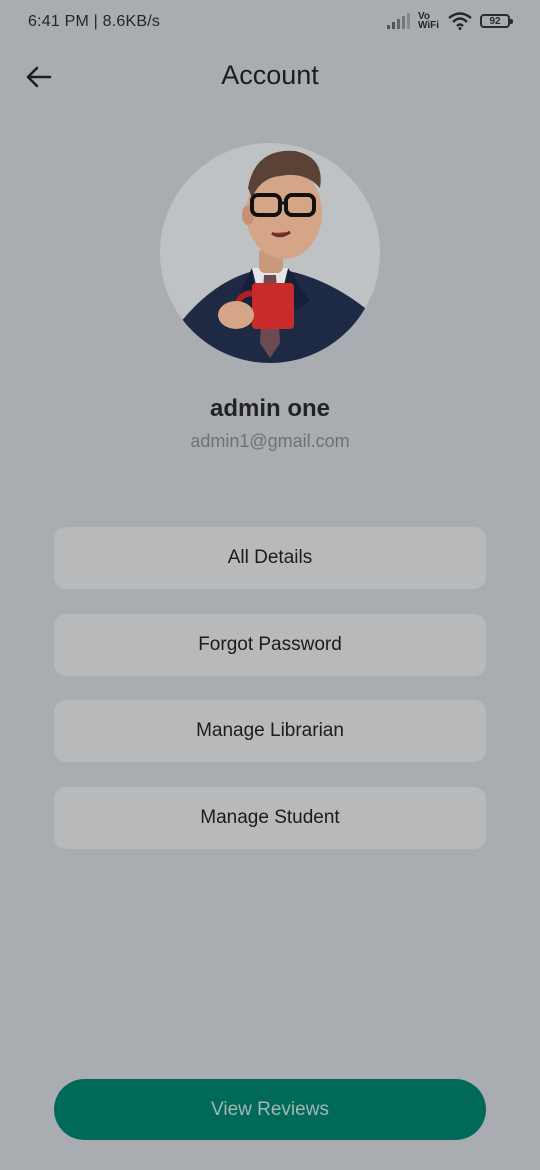  I want to click on manage-student-button: Manage Student, so click(270, 818).